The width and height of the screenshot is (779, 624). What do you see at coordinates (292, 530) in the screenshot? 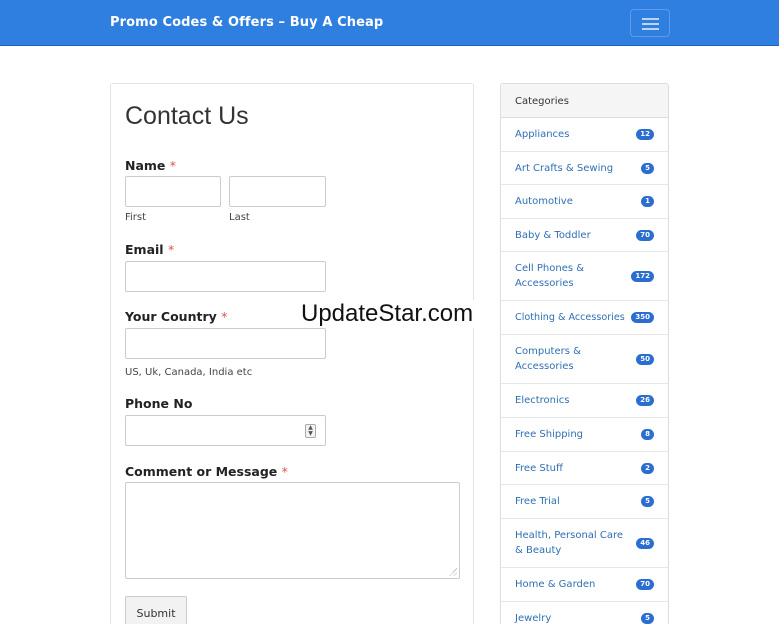
I see `comment-textarea` at bounding box center [292, 530].